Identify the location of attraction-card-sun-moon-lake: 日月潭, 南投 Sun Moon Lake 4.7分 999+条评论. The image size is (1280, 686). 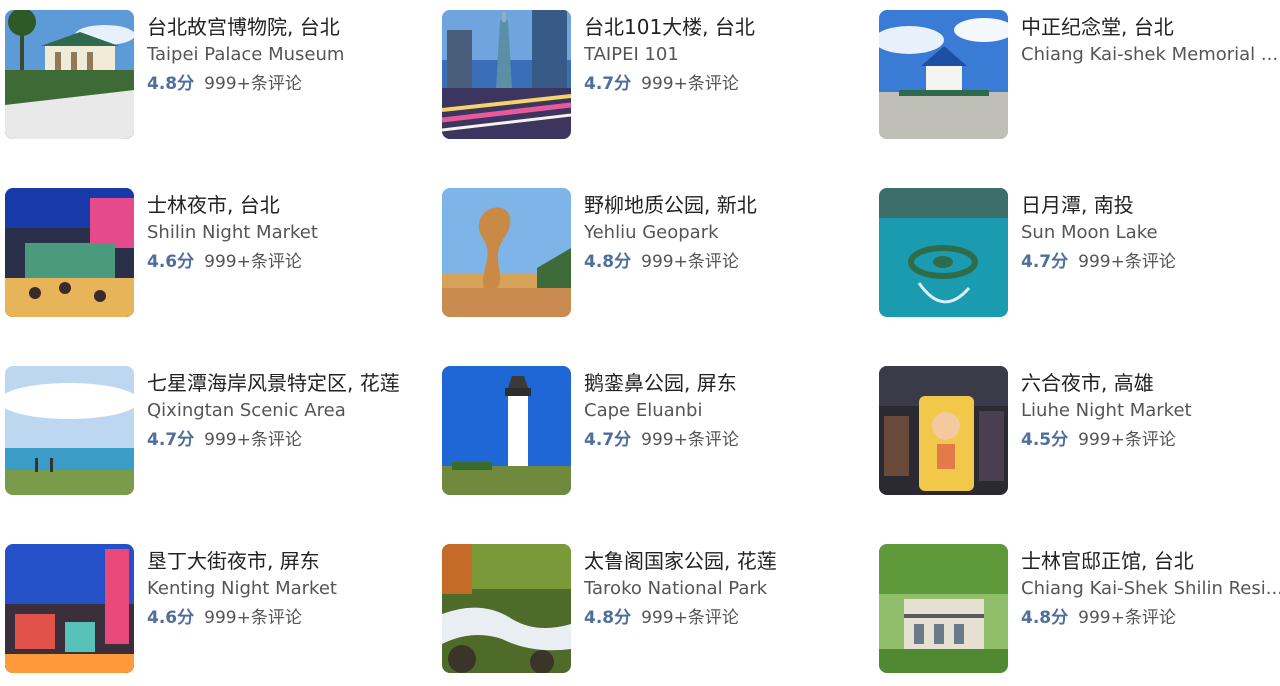
(1079, 253).